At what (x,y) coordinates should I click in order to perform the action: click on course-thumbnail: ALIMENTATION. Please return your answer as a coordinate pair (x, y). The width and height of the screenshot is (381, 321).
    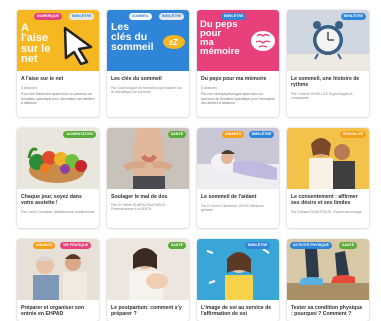
    Looking at the image, I should click on (58, 158).